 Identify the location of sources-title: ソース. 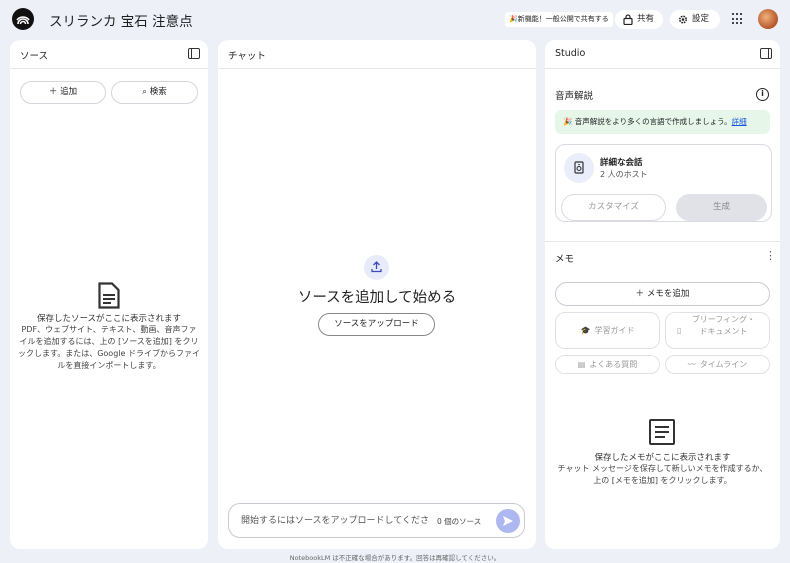
(34, 56).